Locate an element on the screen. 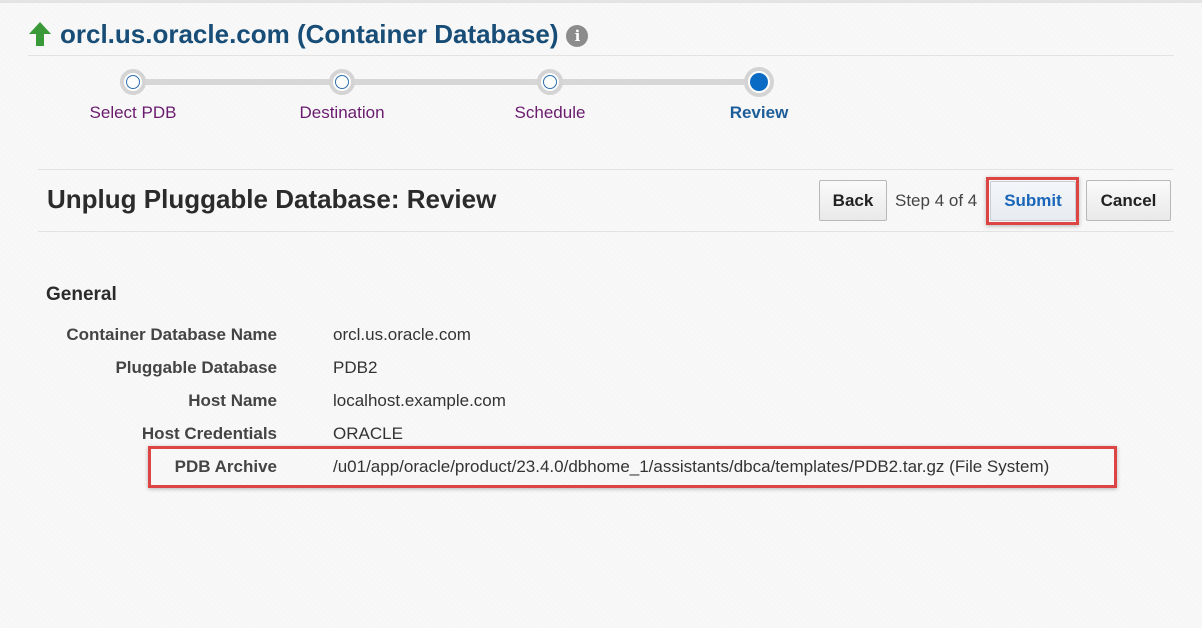 The width and height of the screenshot is (1202, 628). train-step-review-node is located at coordinates (759, 82).